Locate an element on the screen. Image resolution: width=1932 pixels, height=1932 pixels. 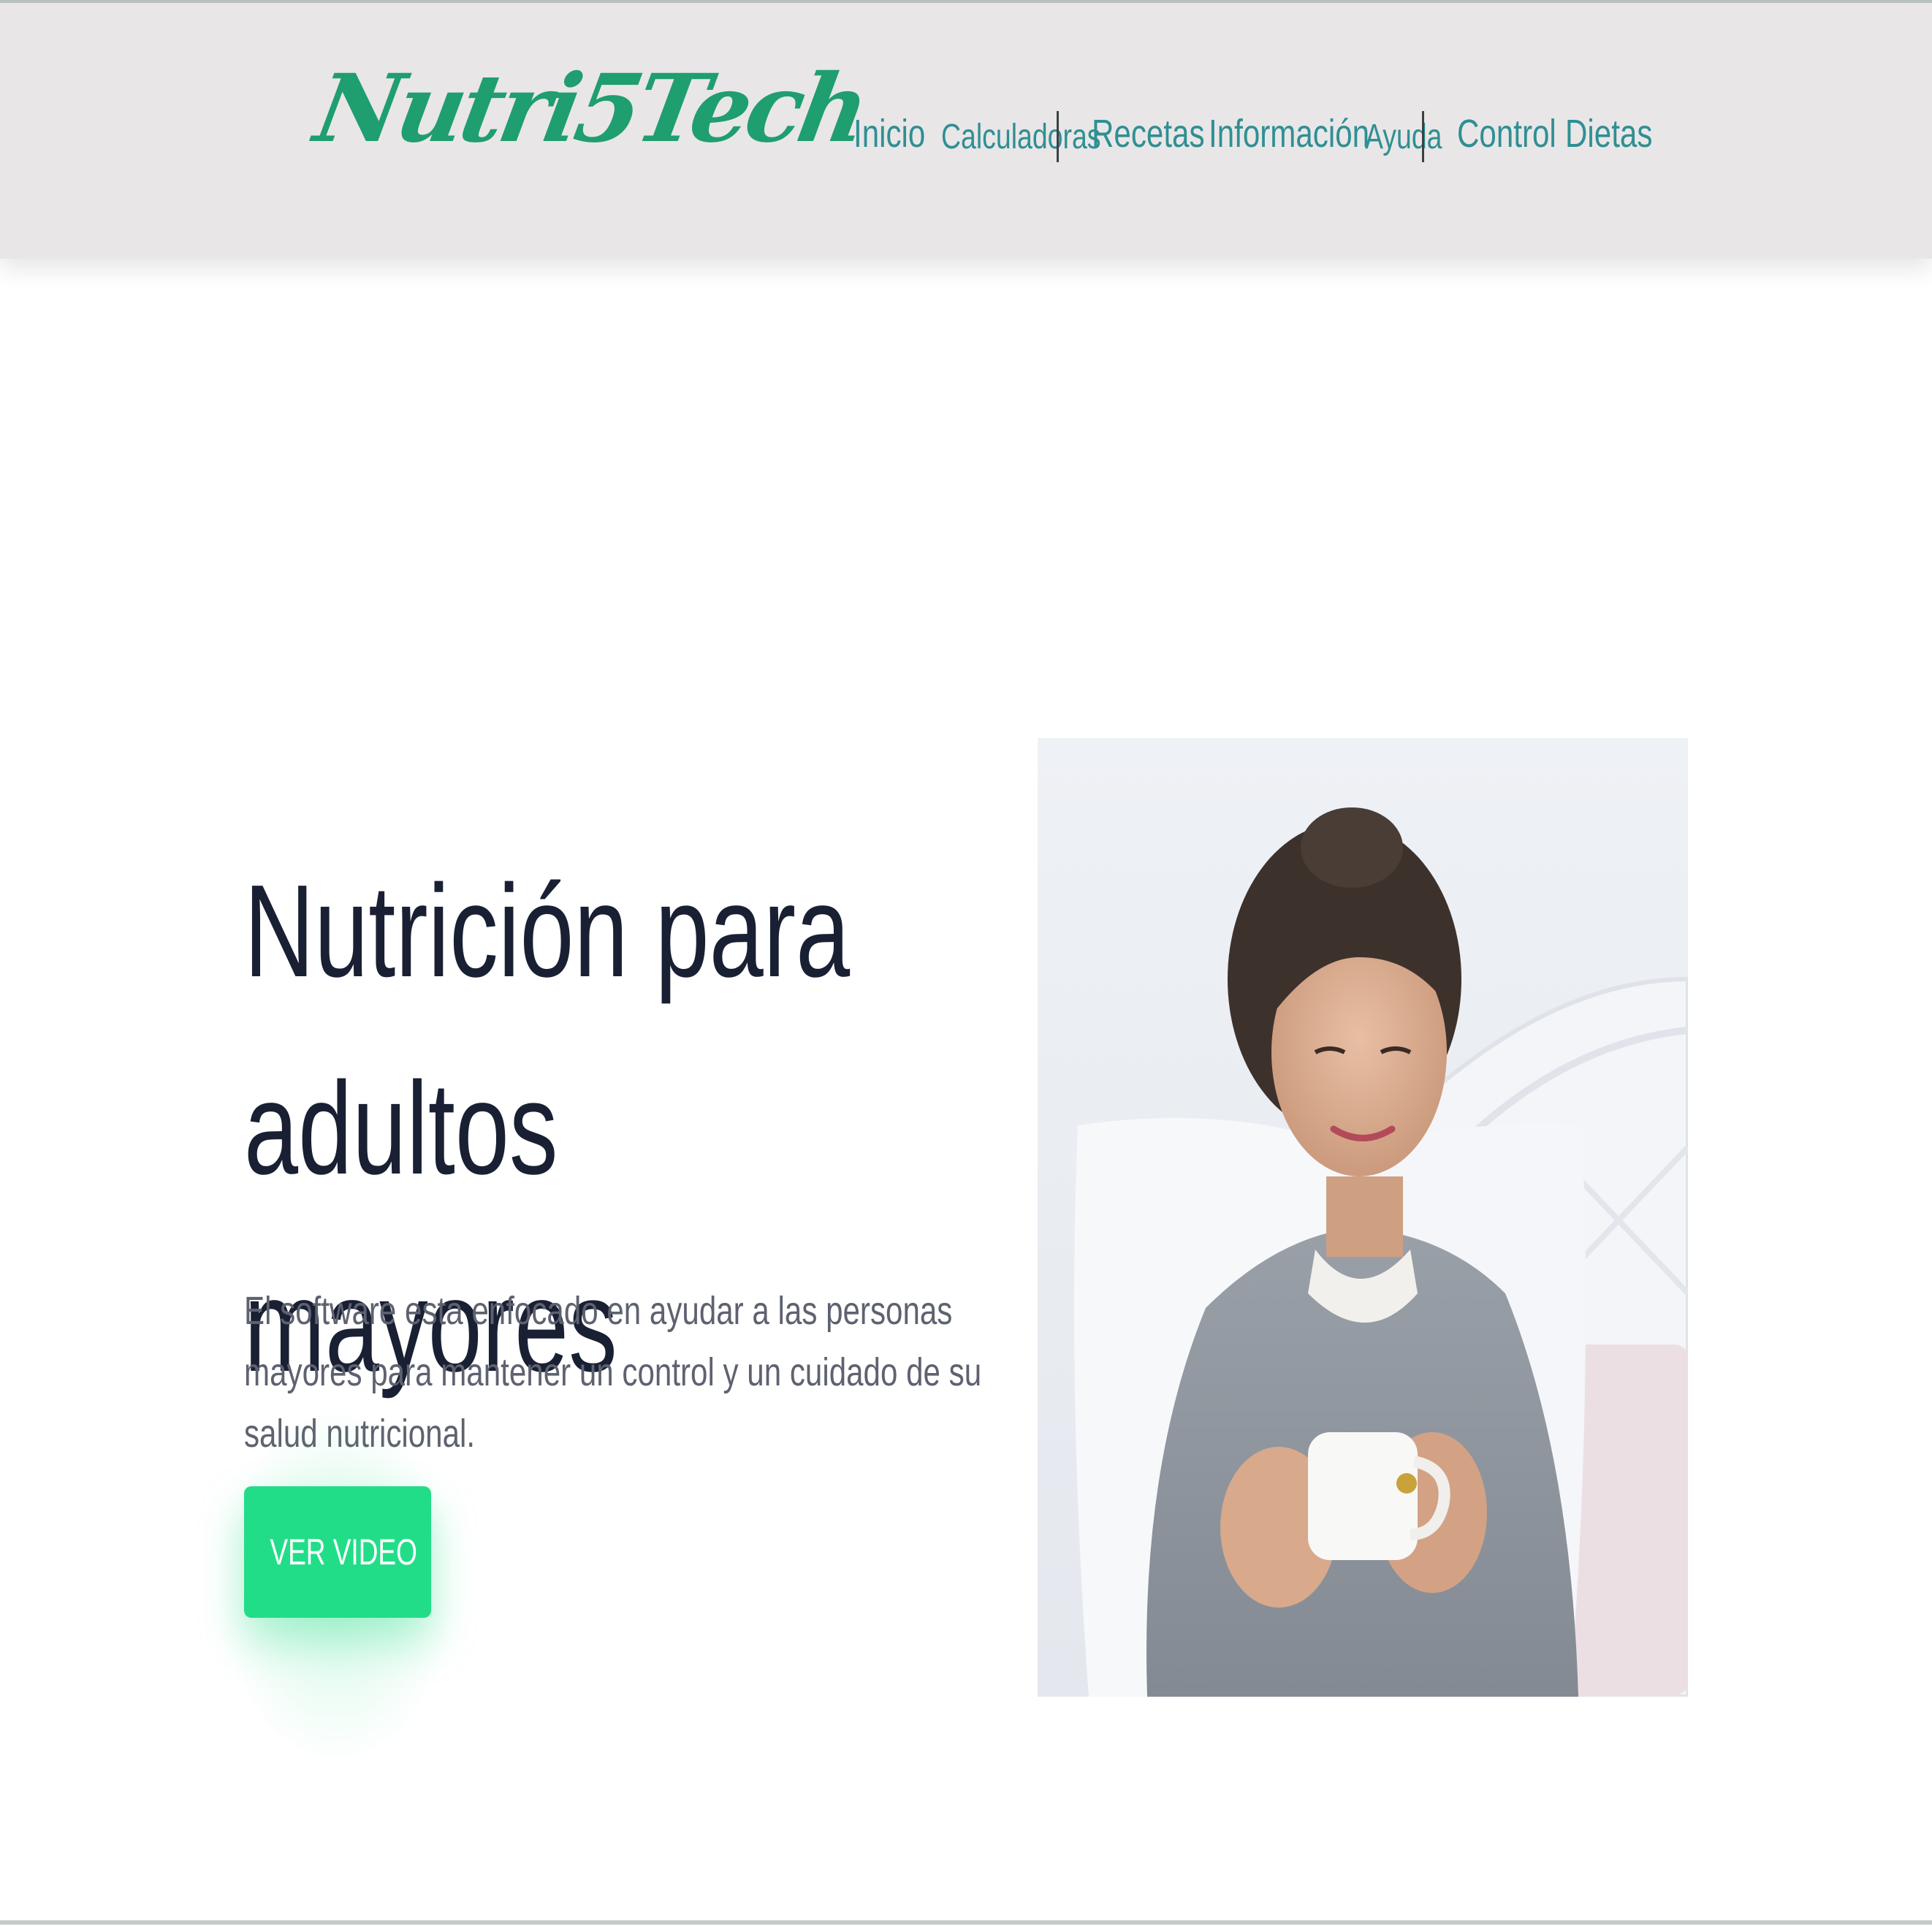
nav-item-recetas: Recetas is located at coordinates (1148, 133).